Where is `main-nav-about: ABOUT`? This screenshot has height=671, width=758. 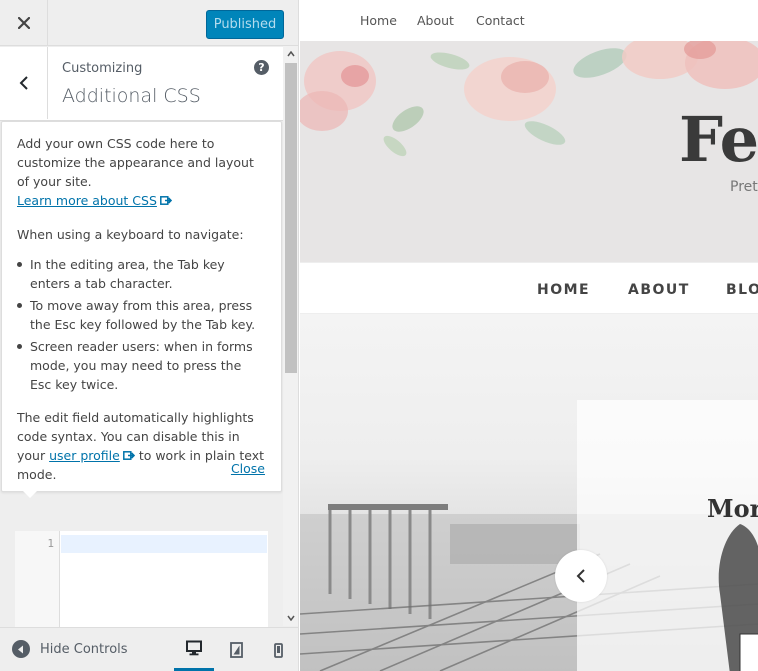 main-nav-about: ABOUT is located at coordinates (659, 290).